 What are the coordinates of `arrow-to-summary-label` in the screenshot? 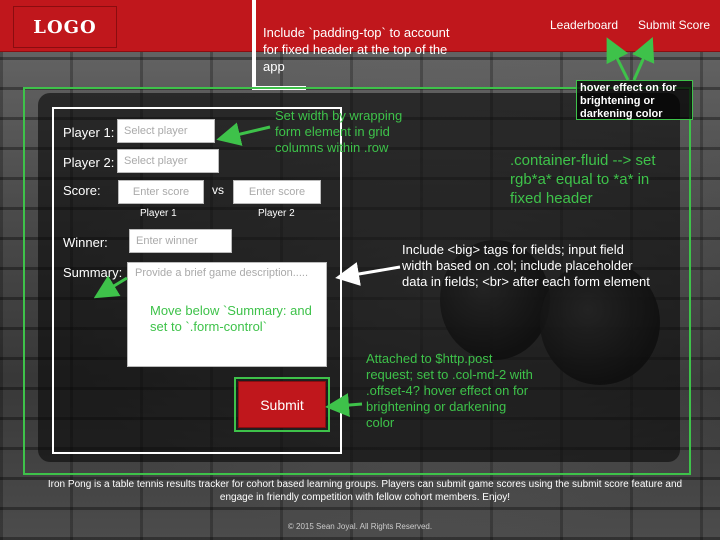 It's located at (110, 287).